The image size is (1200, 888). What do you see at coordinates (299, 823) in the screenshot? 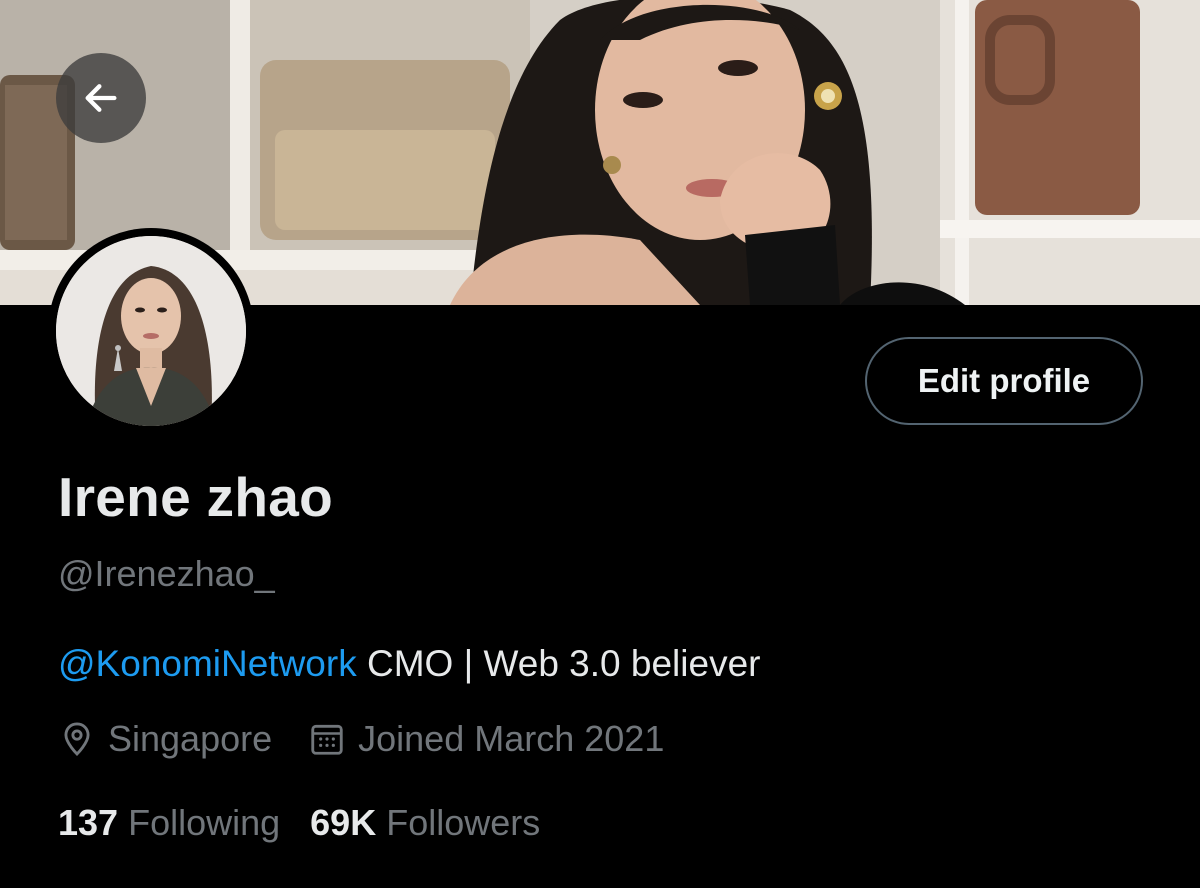
I see `profile-stats: 137 Following 69K Followers` at bounding box center [299, 823].